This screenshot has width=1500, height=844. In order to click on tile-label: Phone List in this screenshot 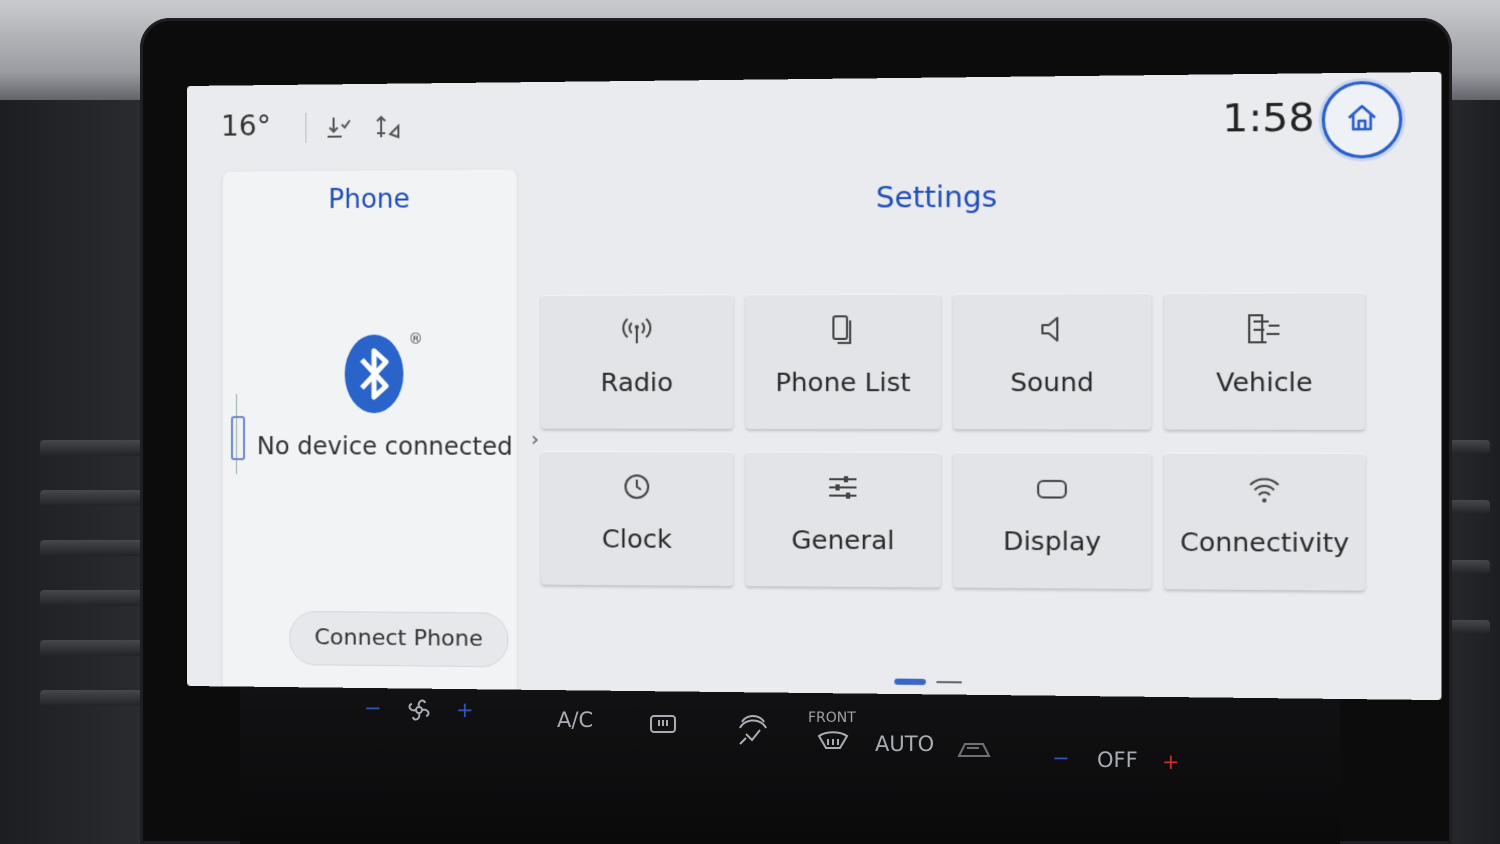, I will do `click(843, 382)`.